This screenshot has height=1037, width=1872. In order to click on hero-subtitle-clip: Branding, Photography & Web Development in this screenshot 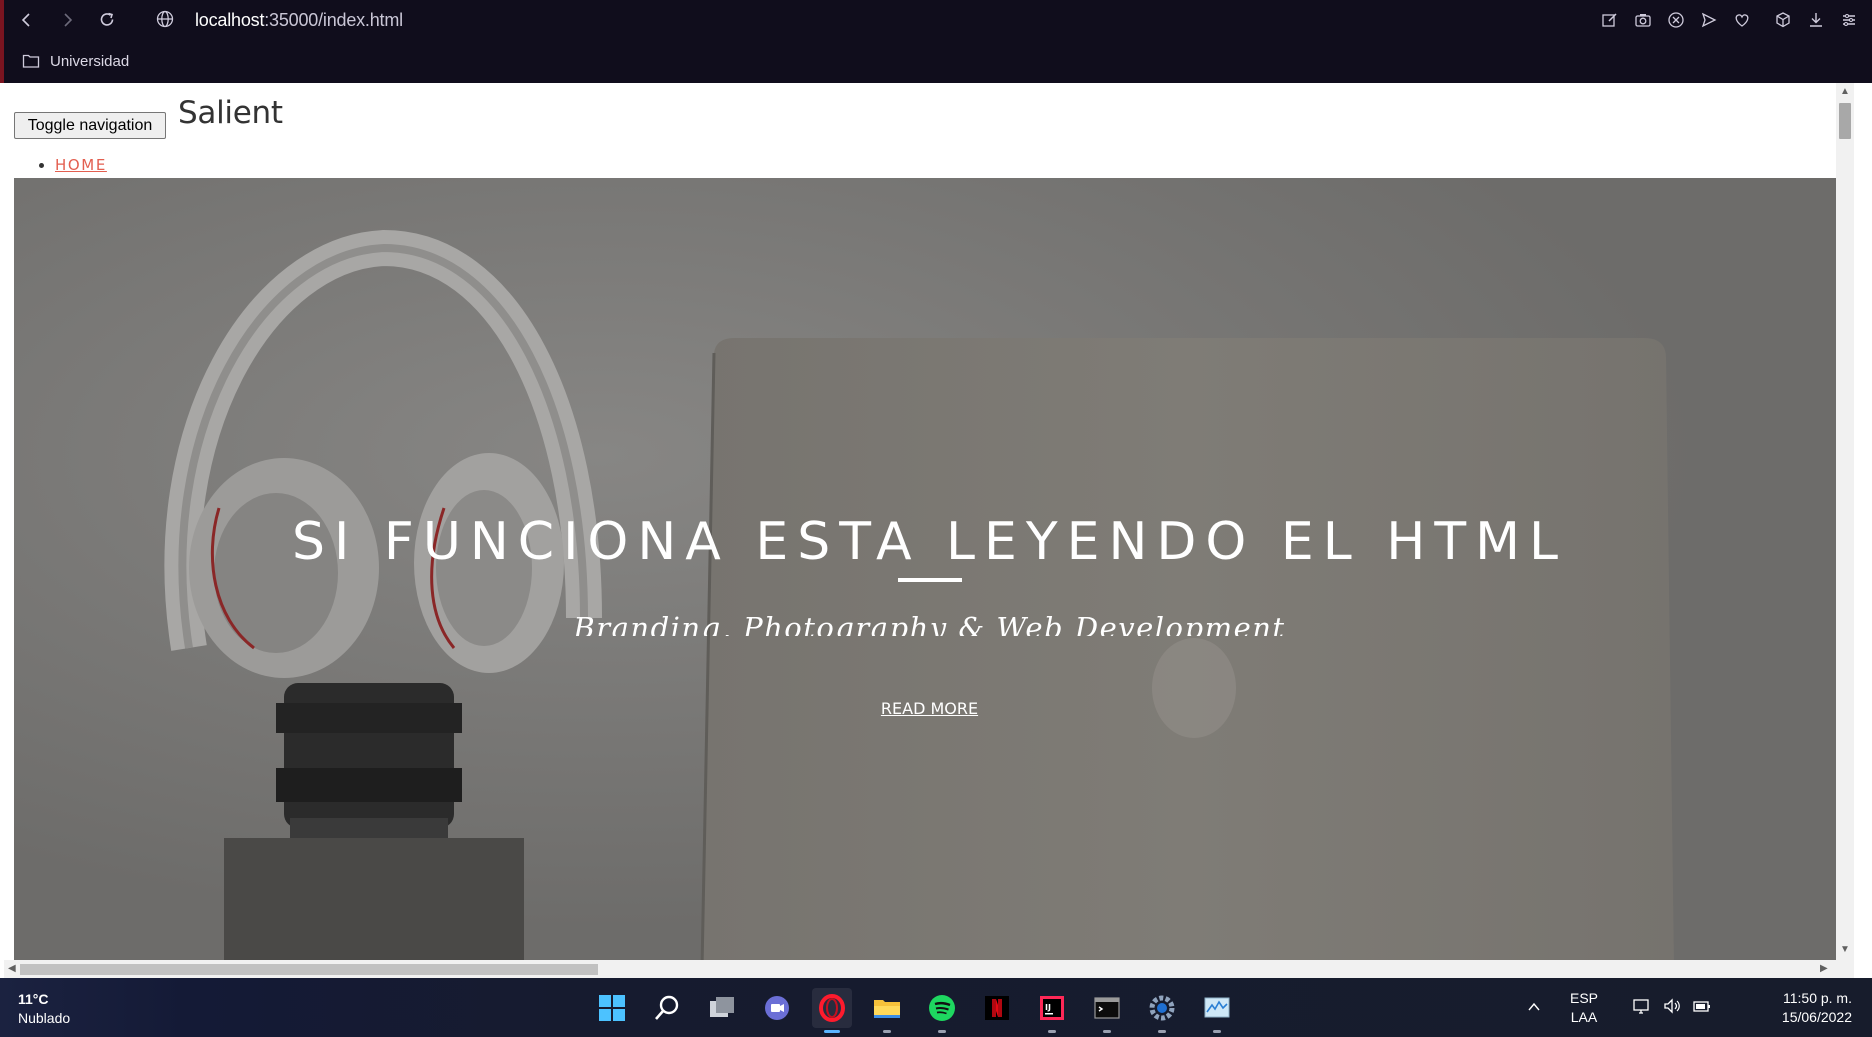, I will do `click(929, 621)`.